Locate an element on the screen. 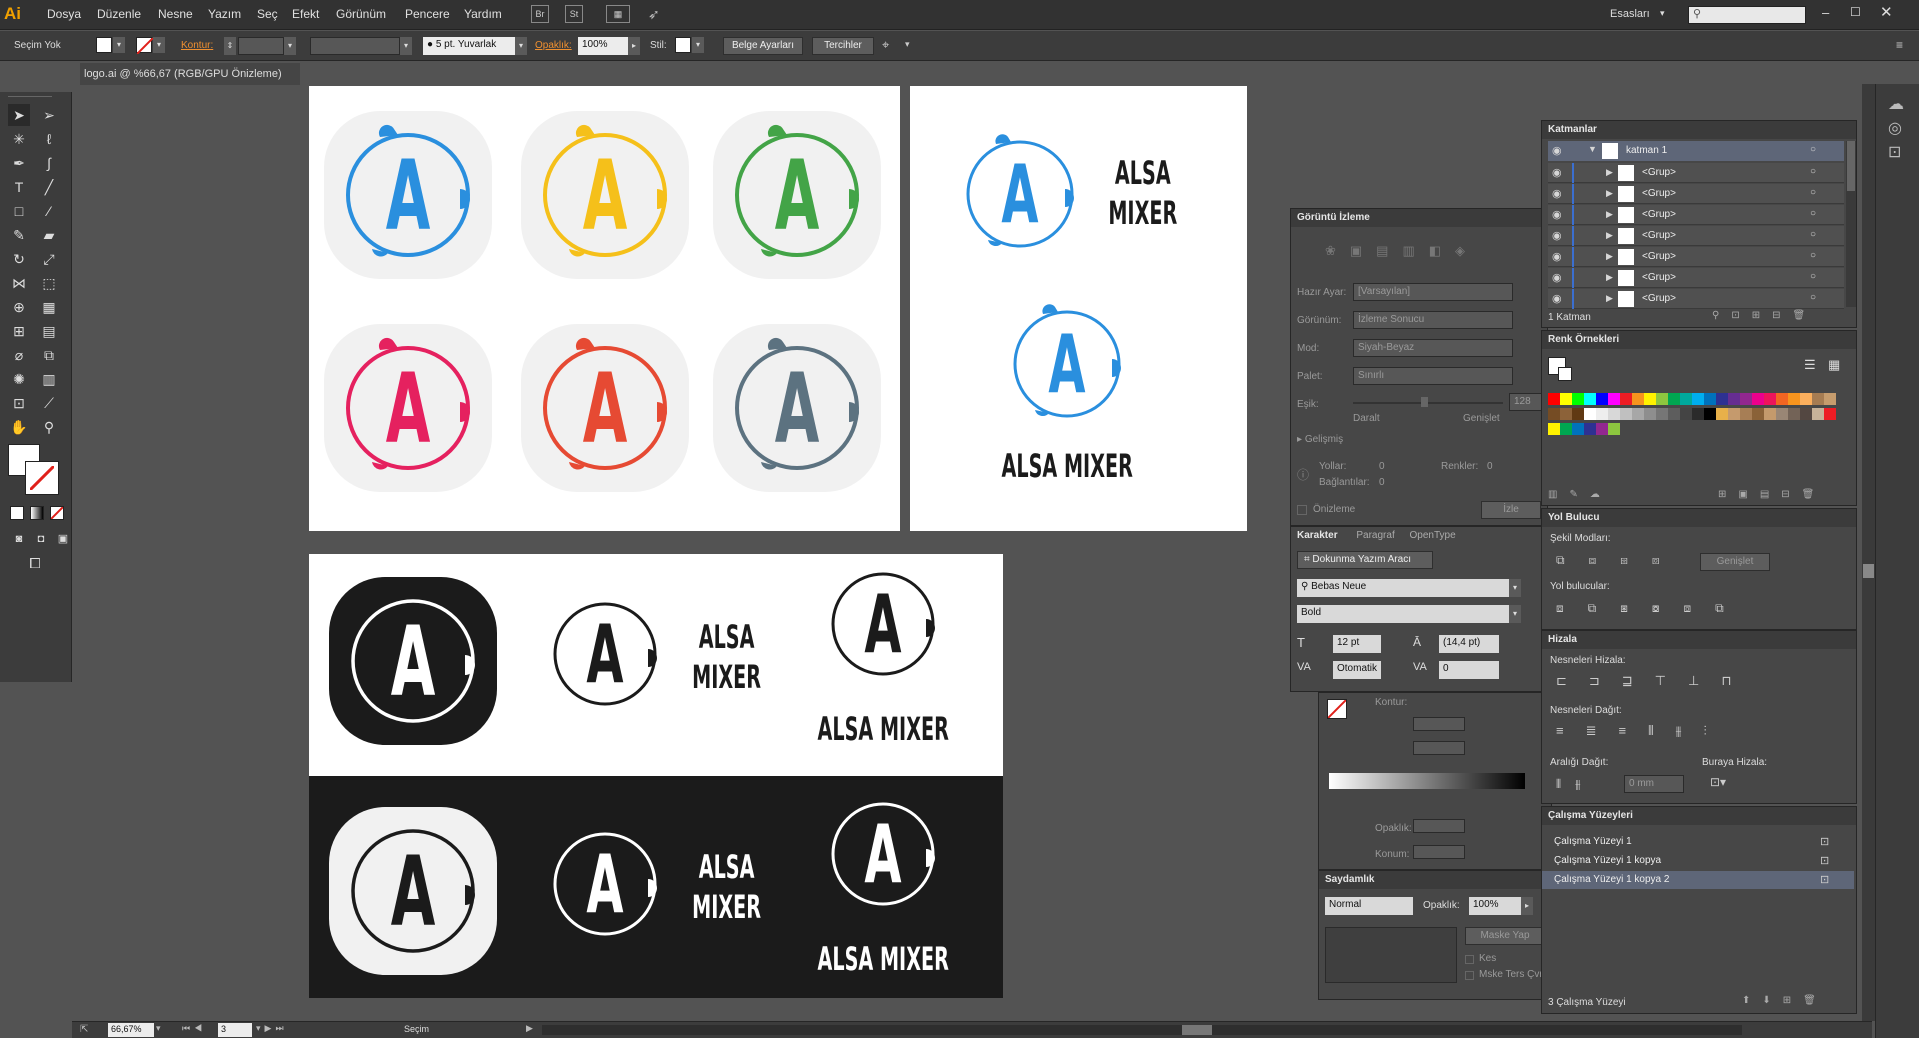  gradient-fill-swatch is located at coordinates (1337, 709).